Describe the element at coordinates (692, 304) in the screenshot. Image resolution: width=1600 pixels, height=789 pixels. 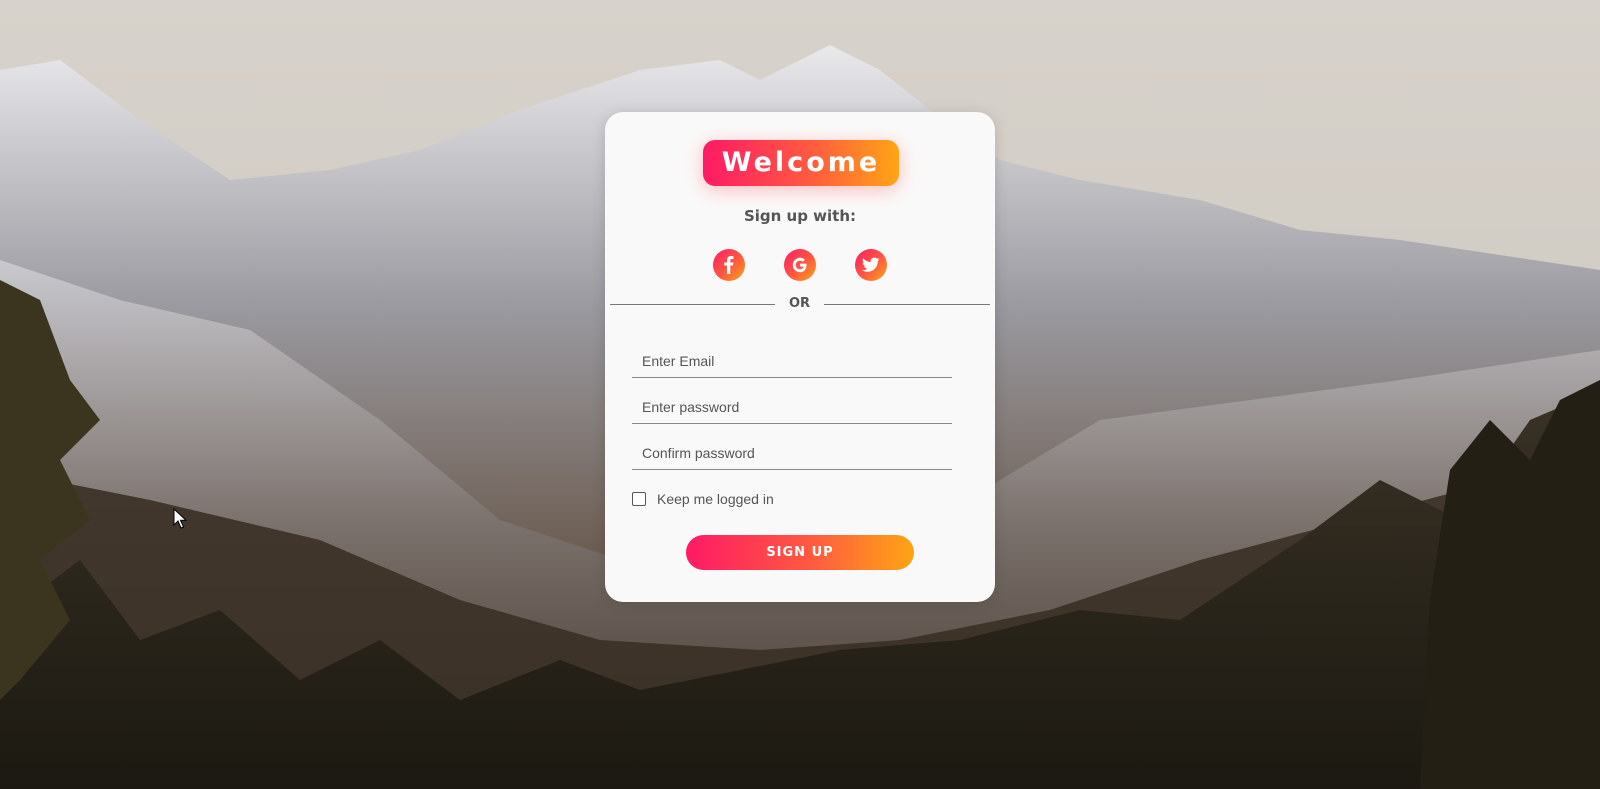
I see `divider-line-left` at that location.